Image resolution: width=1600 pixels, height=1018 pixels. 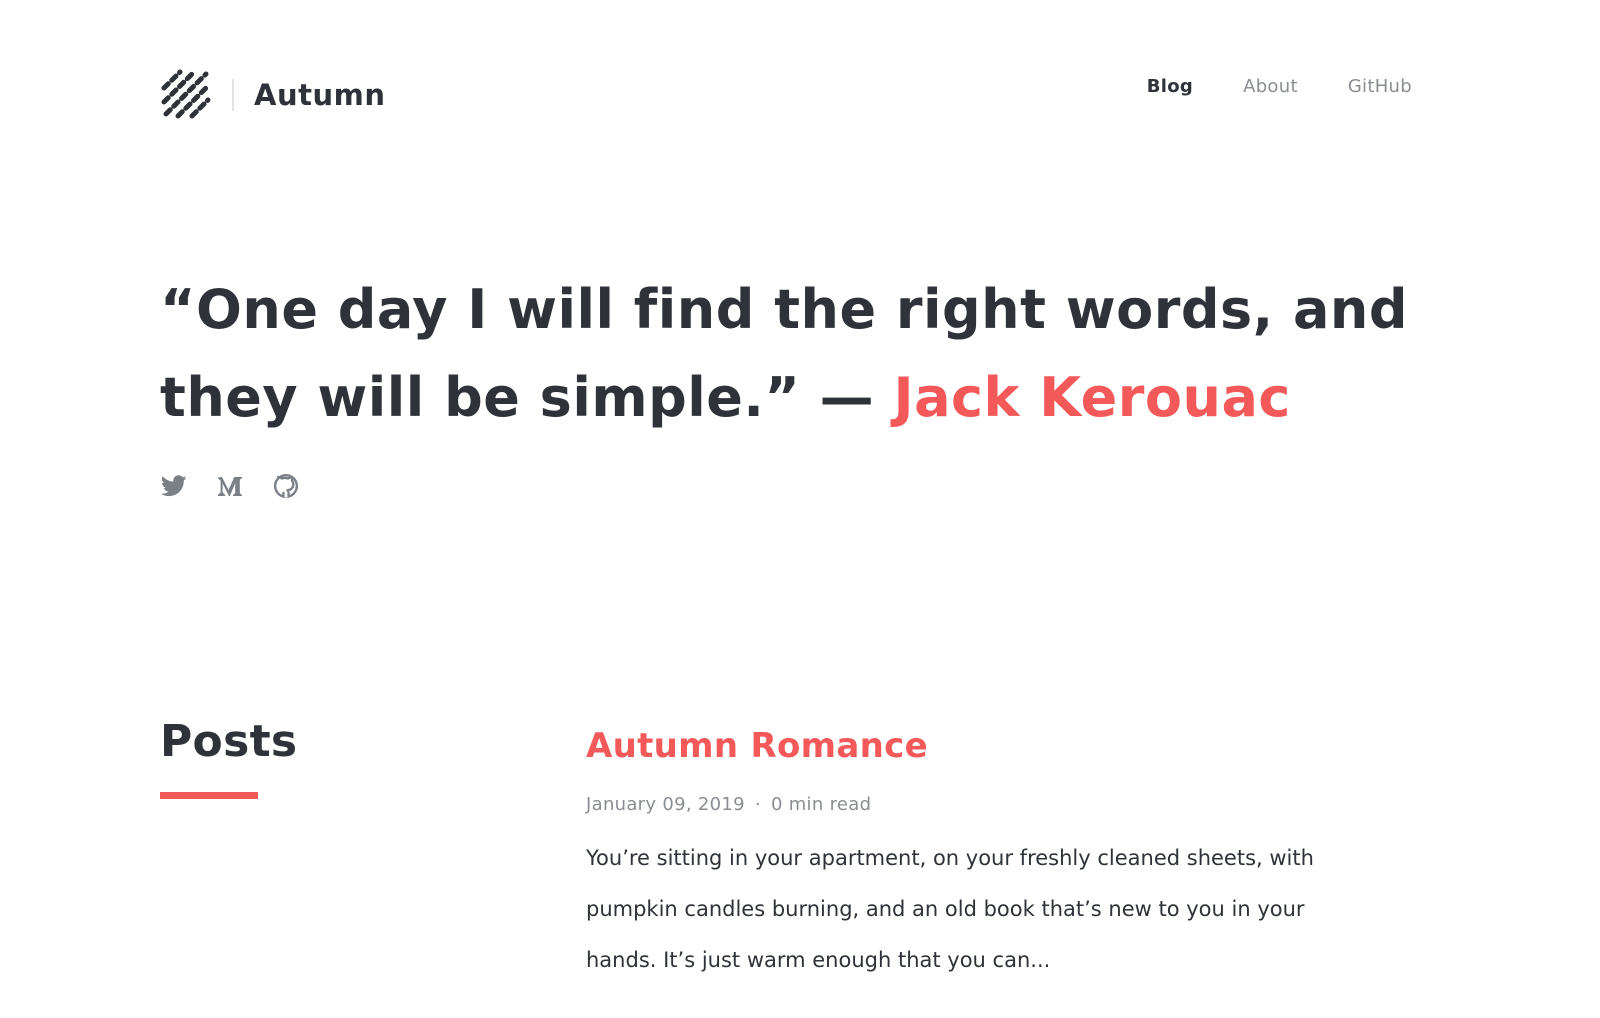 I want to click on nav-link-about: About, so click(x=1270, y=86).